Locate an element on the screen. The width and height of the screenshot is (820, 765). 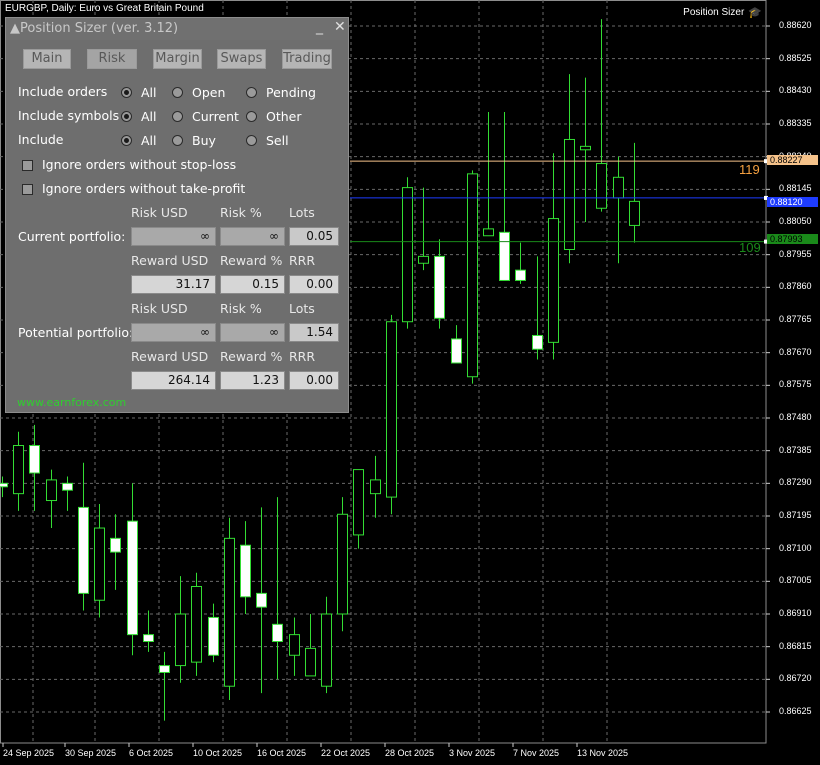
current-risk-pct-header: Risk % is located at coordinates (241, 212).